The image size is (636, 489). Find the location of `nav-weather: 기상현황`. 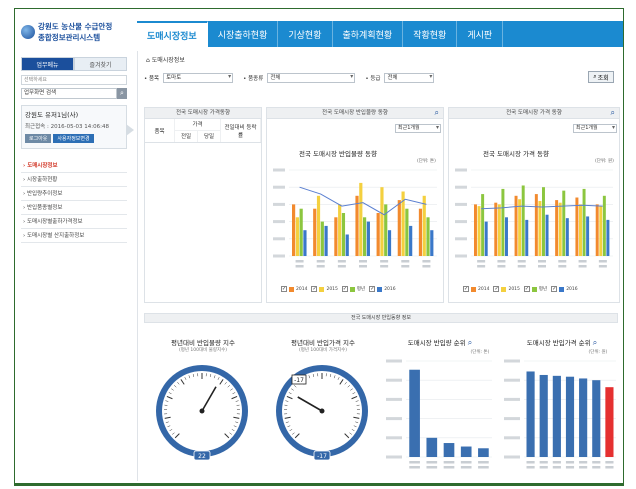

nav-weather: 기상현황 is located at coordinates (305, 34).